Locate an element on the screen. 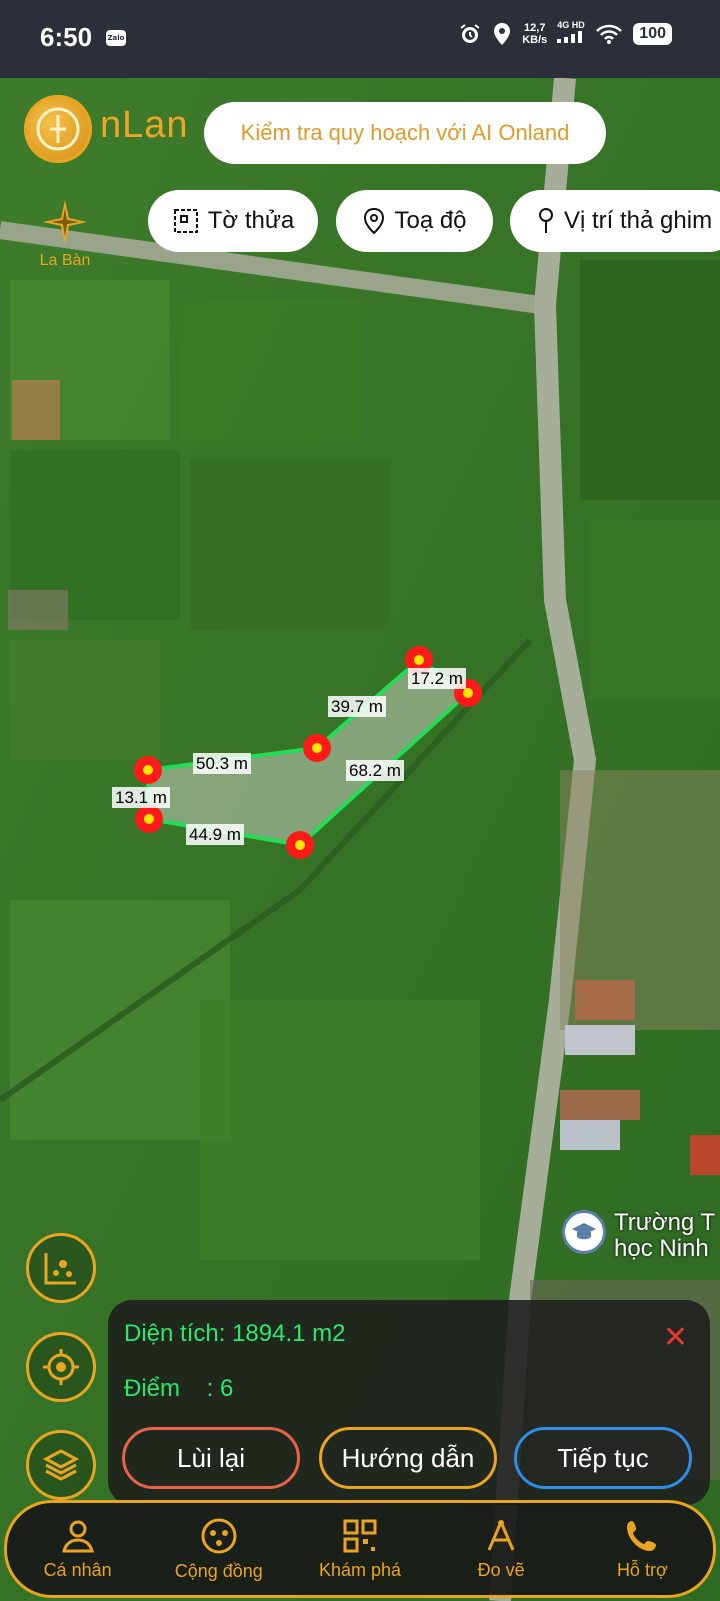  person-icon is located at coordinates (77, 1536).